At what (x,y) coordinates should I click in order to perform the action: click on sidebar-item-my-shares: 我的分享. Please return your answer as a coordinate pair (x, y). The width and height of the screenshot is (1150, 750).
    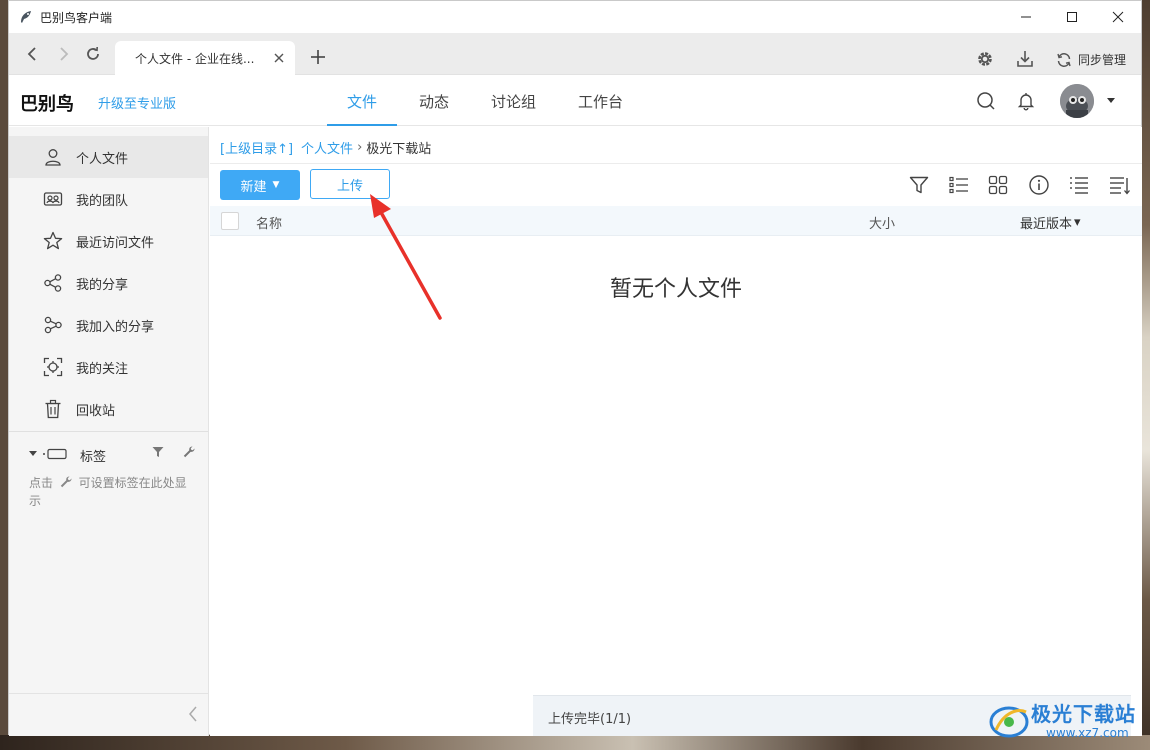
    Looking at the image, I should click on (108, 283).